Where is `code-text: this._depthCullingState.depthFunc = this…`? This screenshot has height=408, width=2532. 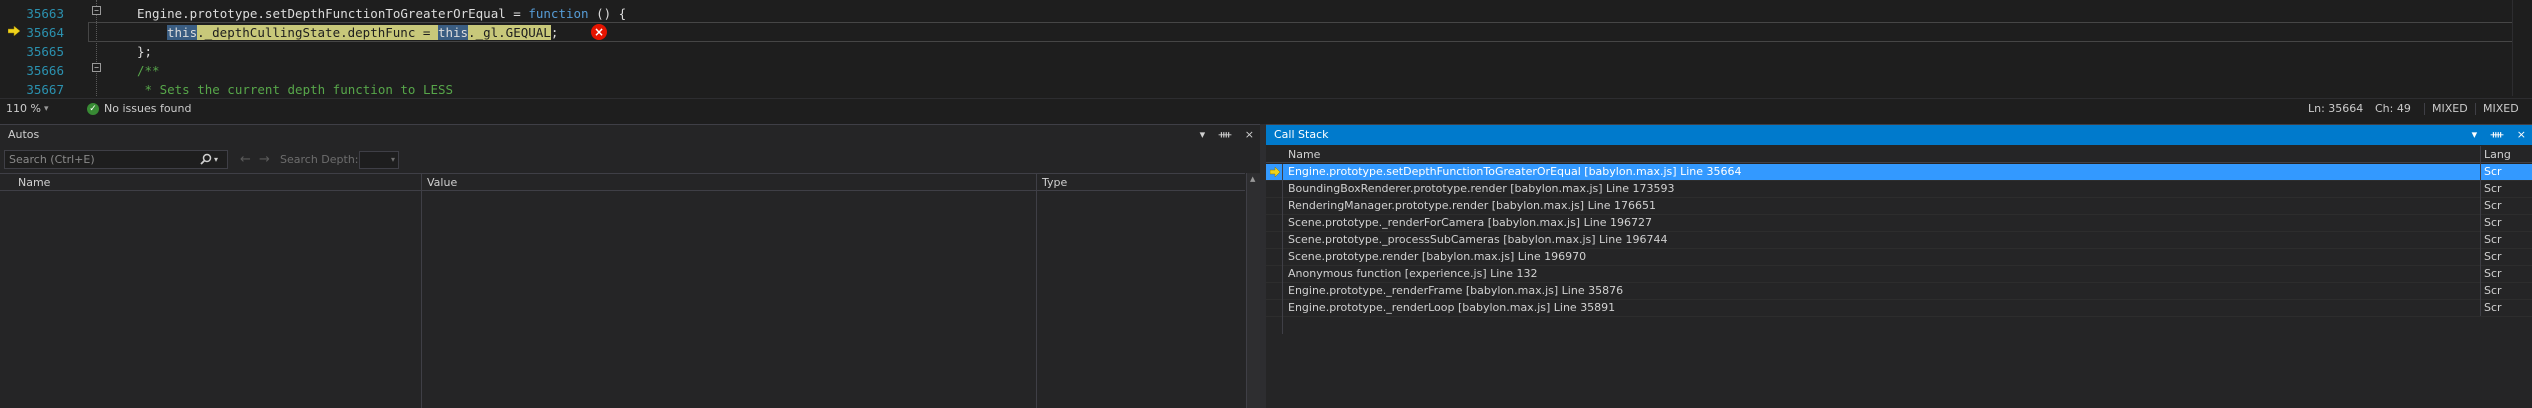
code-text: this._depthCullingState.depthFunc = this… is located at coordinates (362, 32).